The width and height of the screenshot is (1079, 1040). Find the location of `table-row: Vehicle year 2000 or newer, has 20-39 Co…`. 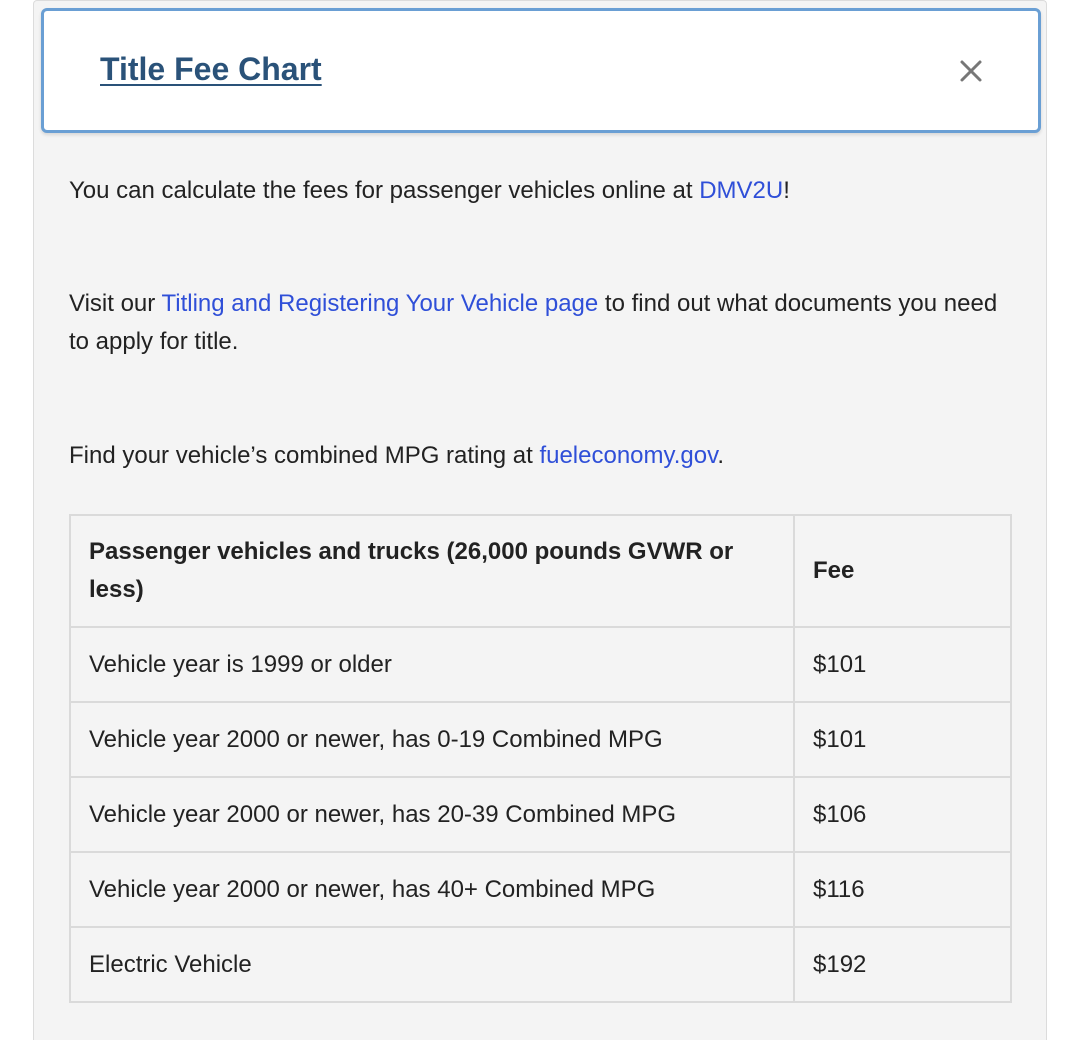

table-row: Vehicle year 2000 or newer, has 20-39 Co… is located at coordinates (540, 814).